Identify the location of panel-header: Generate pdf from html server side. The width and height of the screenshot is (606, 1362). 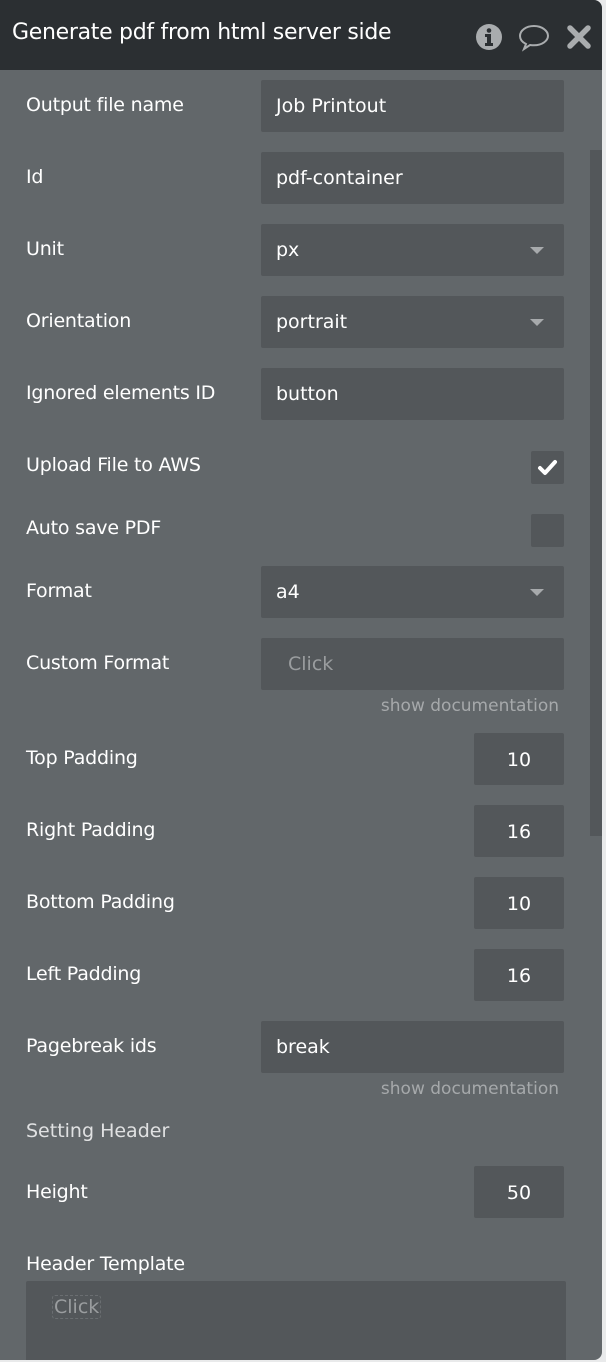
(301, 35).